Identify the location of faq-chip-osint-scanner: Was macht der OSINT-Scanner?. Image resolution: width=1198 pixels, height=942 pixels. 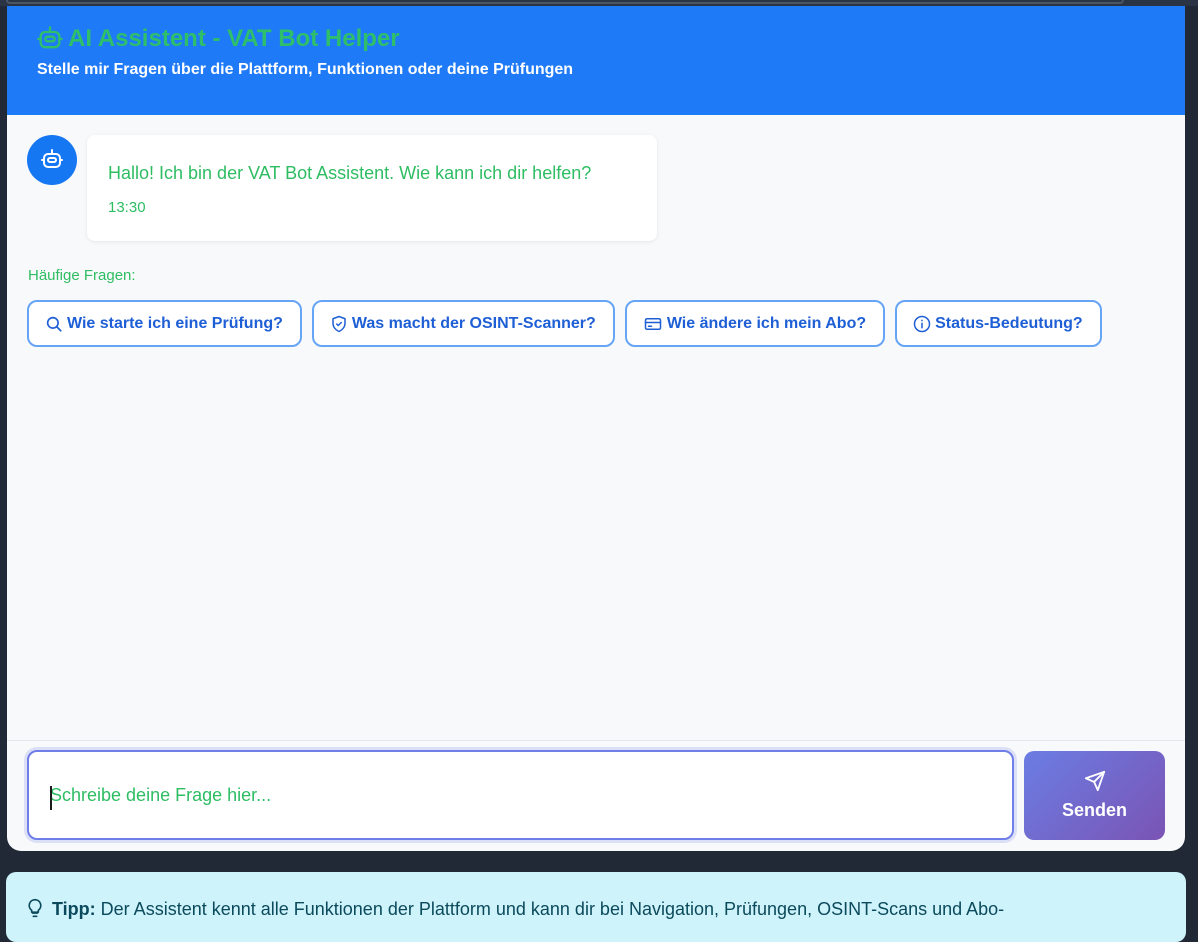
(463, 323).